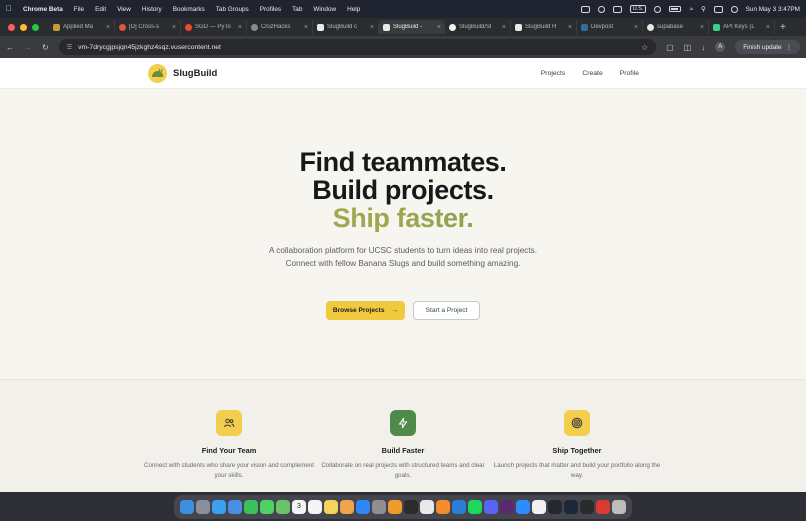 This screenshot has height=521, width=806. What do you see at coordinates (555, 506) in the screenshot?
I see `github-icon` at bounding box center [555, 506].